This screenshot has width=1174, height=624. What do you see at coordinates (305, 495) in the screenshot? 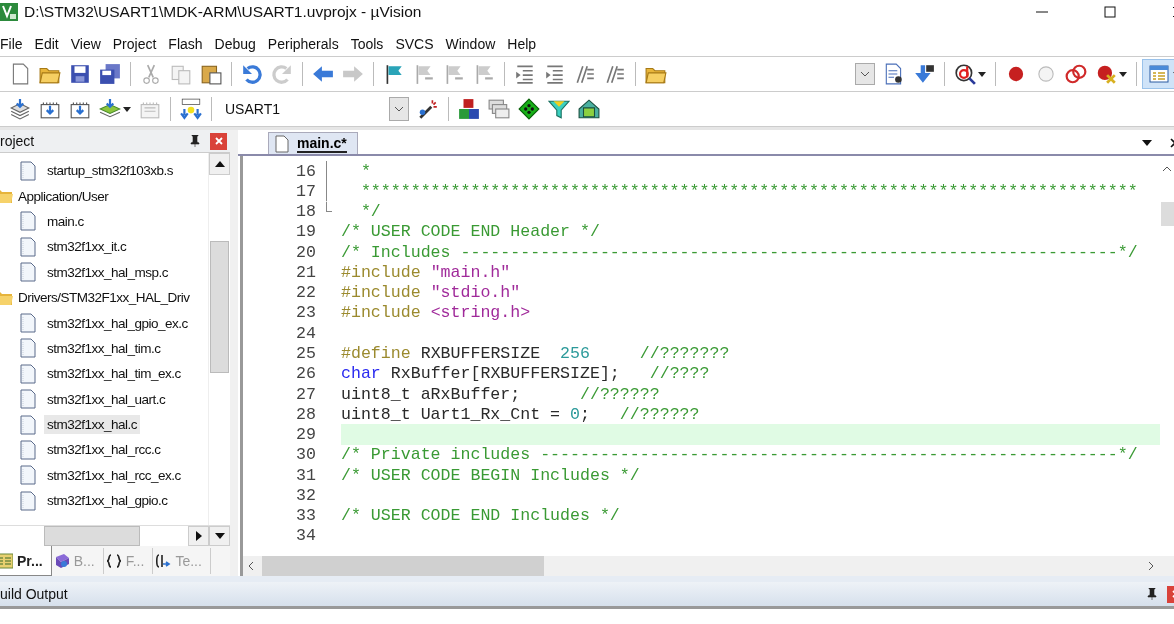
I see `line-number: 32` at bounding box center [305, 495].